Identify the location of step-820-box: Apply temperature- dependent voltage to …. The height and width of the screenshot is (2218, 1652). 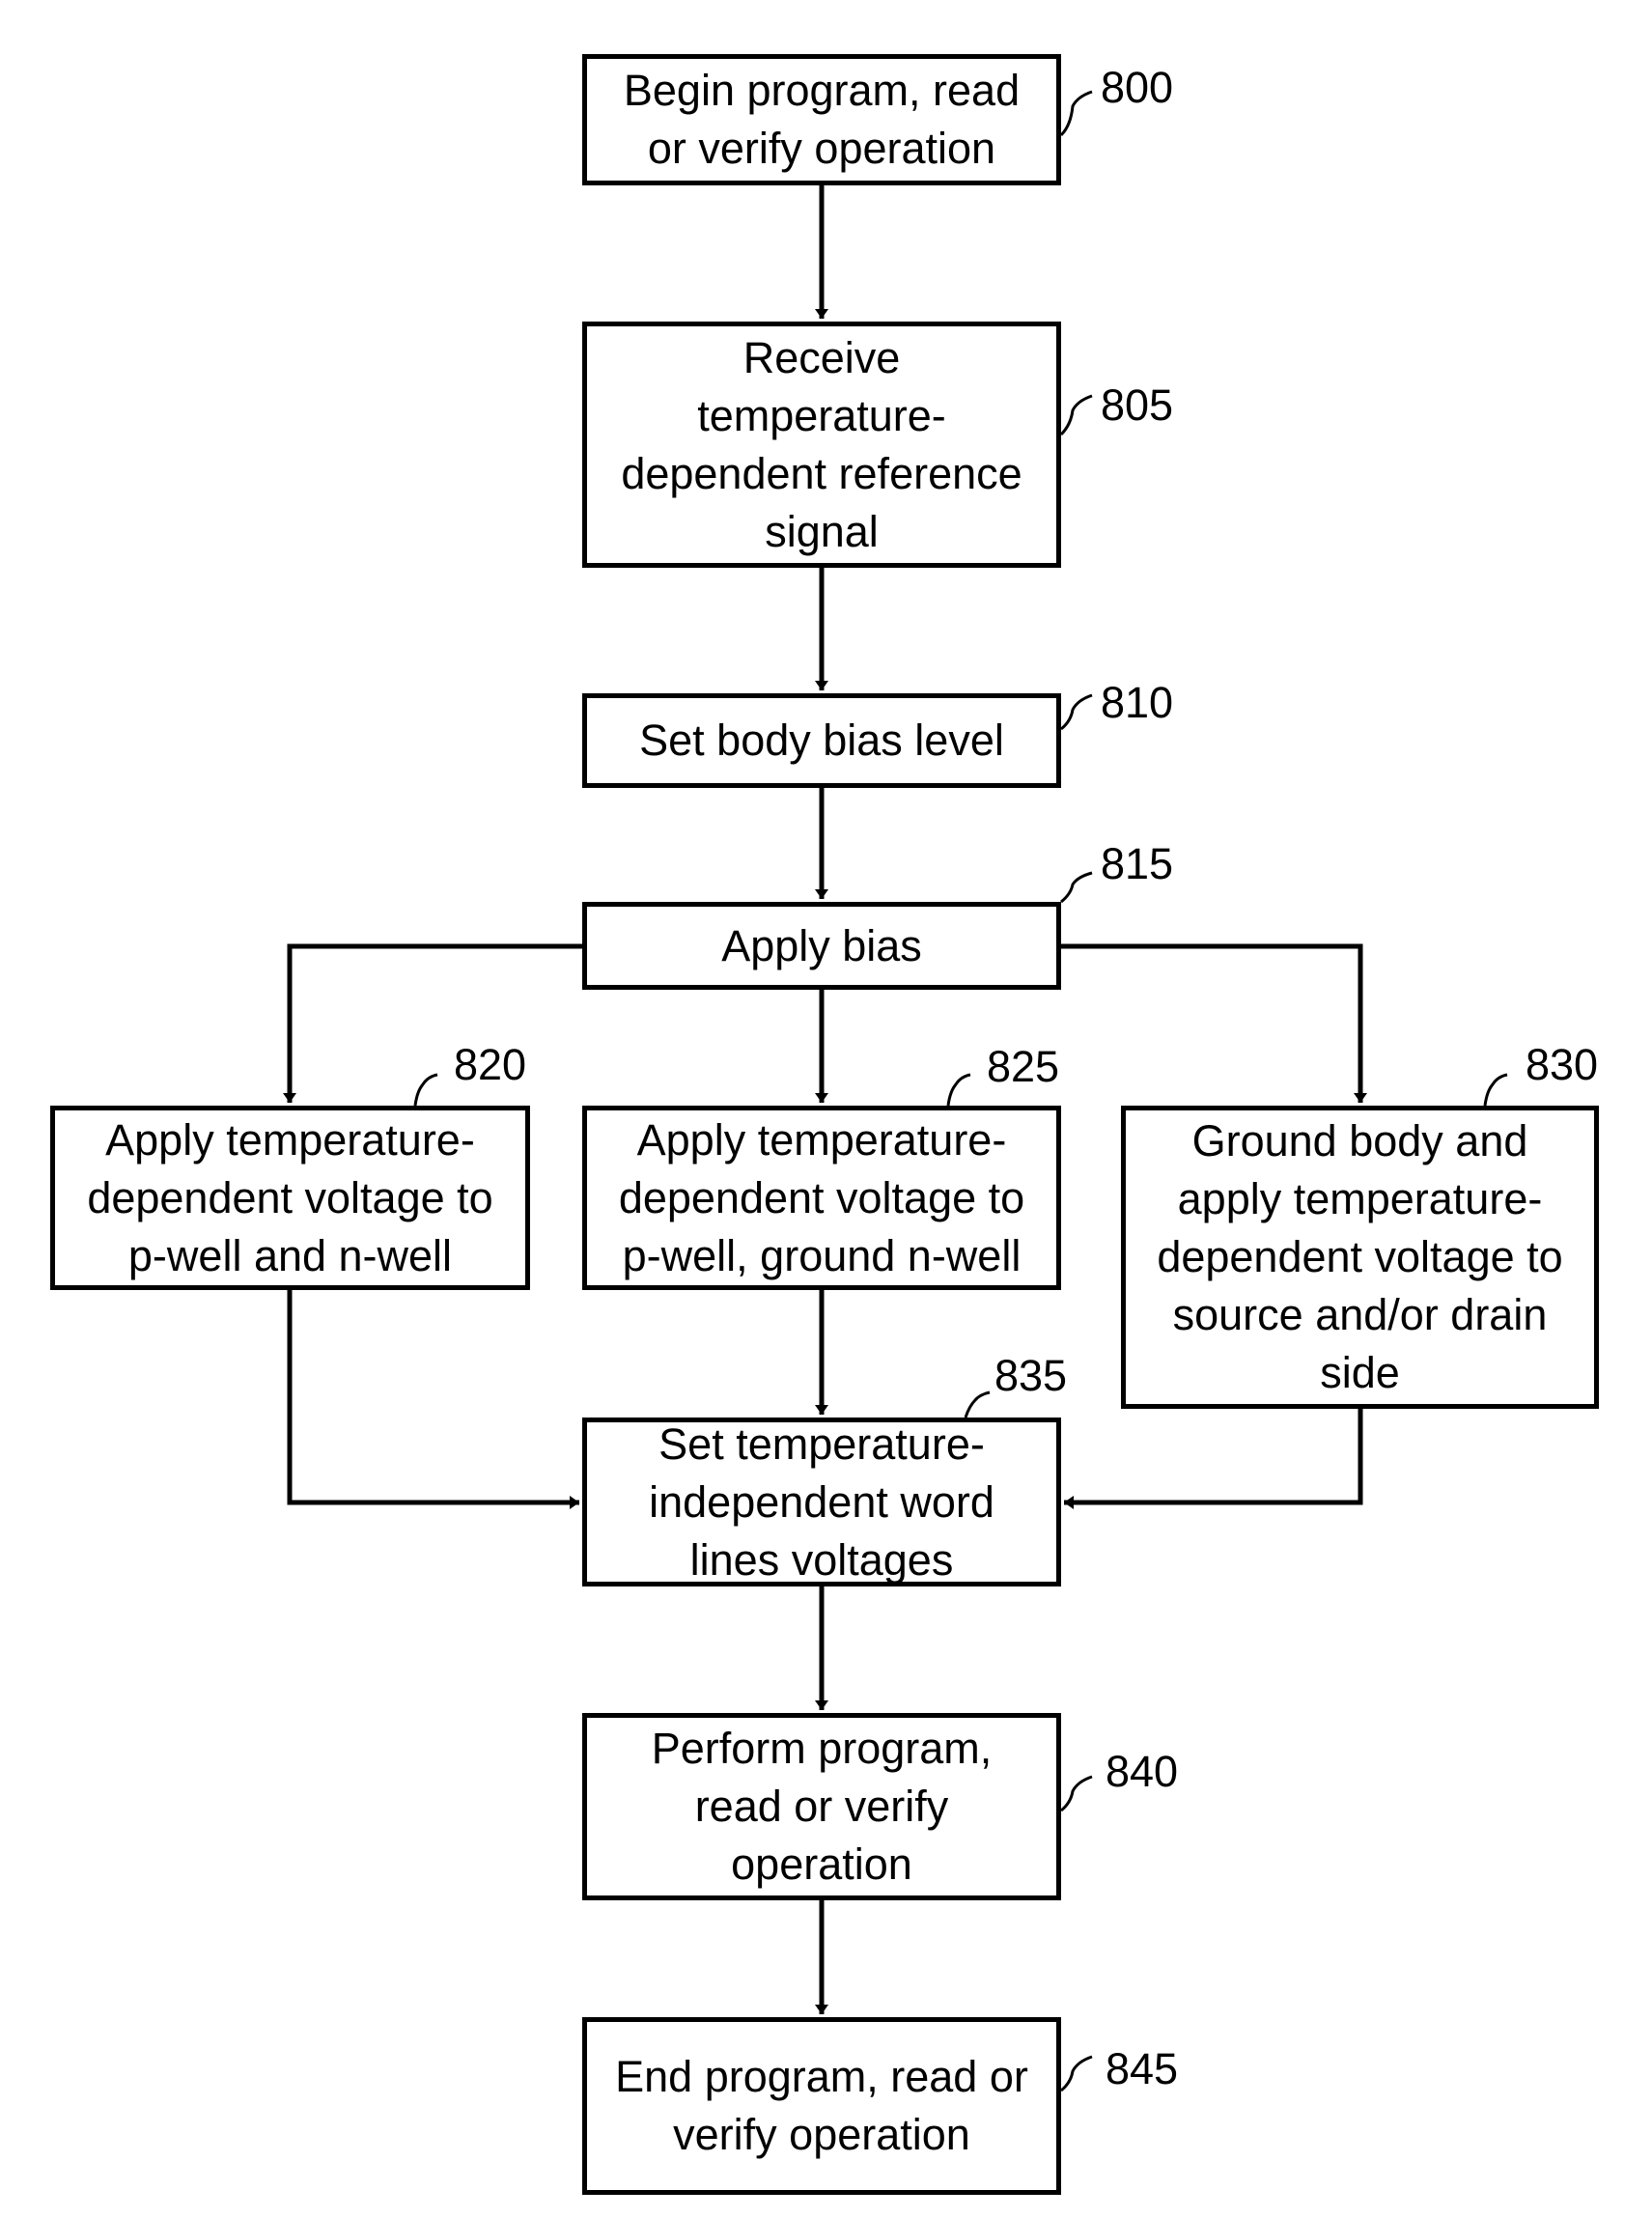
(290, 1198).